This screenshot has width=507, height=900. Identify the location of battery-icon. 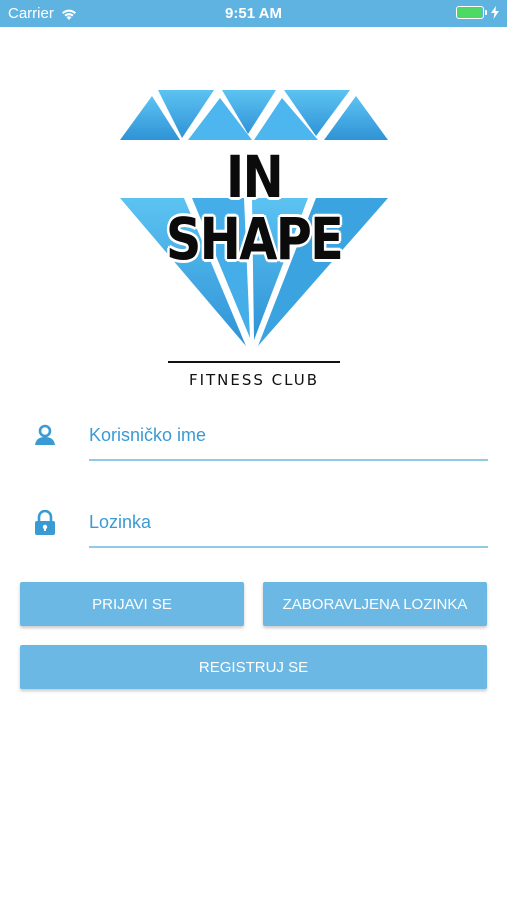
(470, 12).